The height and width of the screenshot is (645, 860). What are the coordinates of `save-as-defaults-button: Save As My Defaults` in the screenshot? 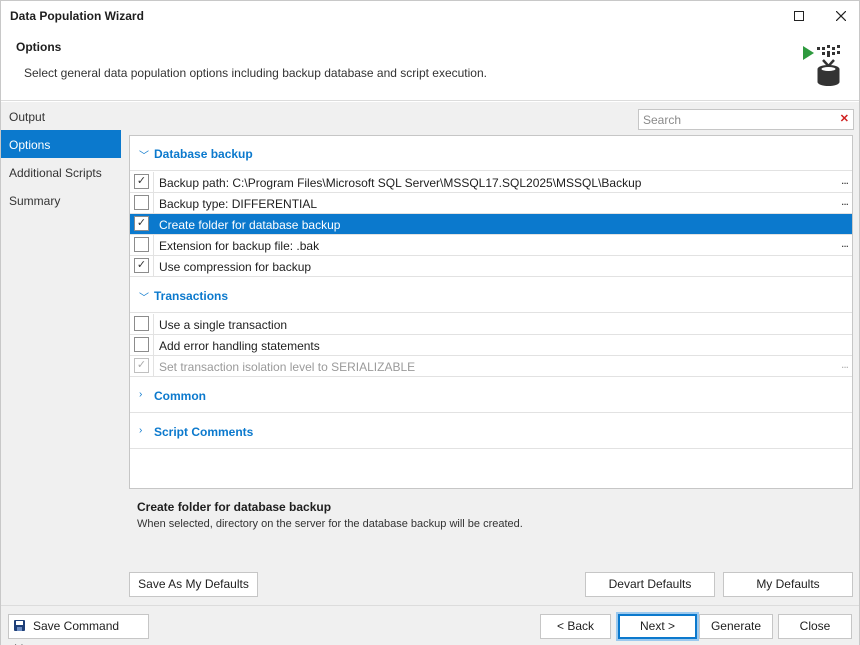 It's located at (193, 584).